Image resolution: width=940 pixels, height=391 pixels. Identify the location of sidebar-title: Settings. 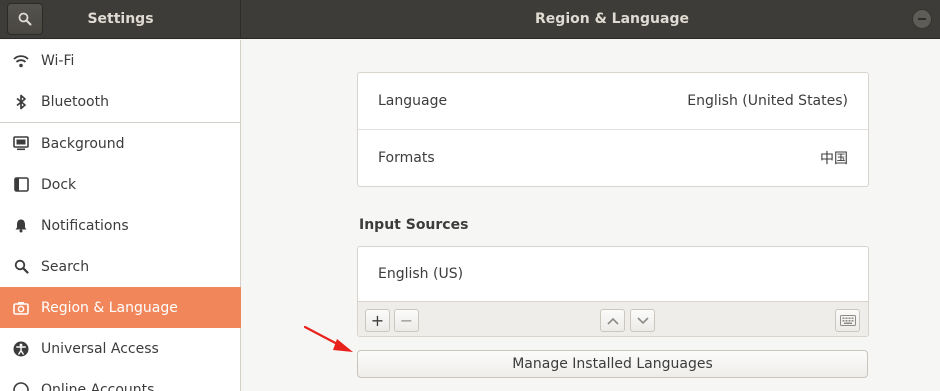
(120, 19).